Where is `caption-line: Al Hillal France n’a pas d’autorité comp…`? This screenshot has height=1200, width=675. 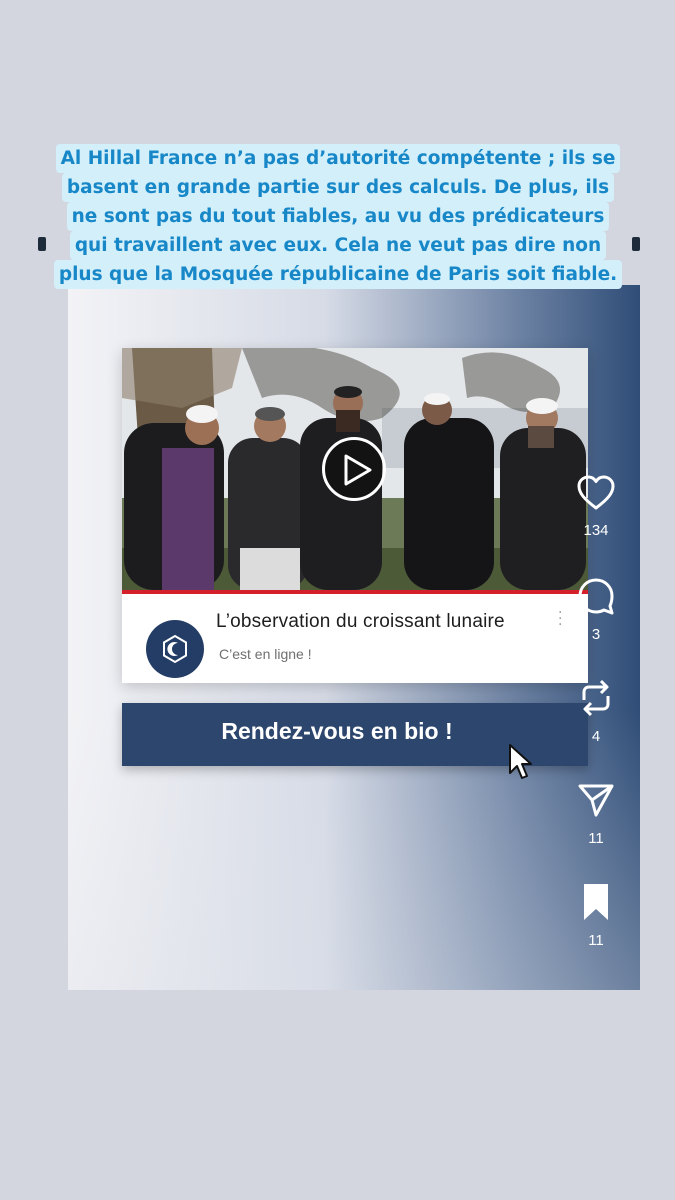
caption-line: Al Hillal France n’a pas d’autorité comp… is located at coordinates (338, 158).